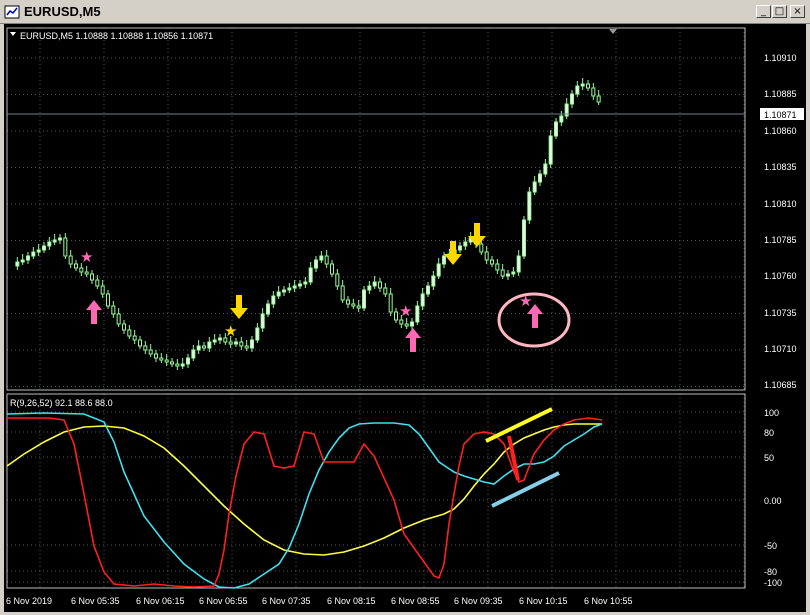 The width and height of the screenshot is (810, 615). I want to click on maximize-button: □, so click(779, 11).